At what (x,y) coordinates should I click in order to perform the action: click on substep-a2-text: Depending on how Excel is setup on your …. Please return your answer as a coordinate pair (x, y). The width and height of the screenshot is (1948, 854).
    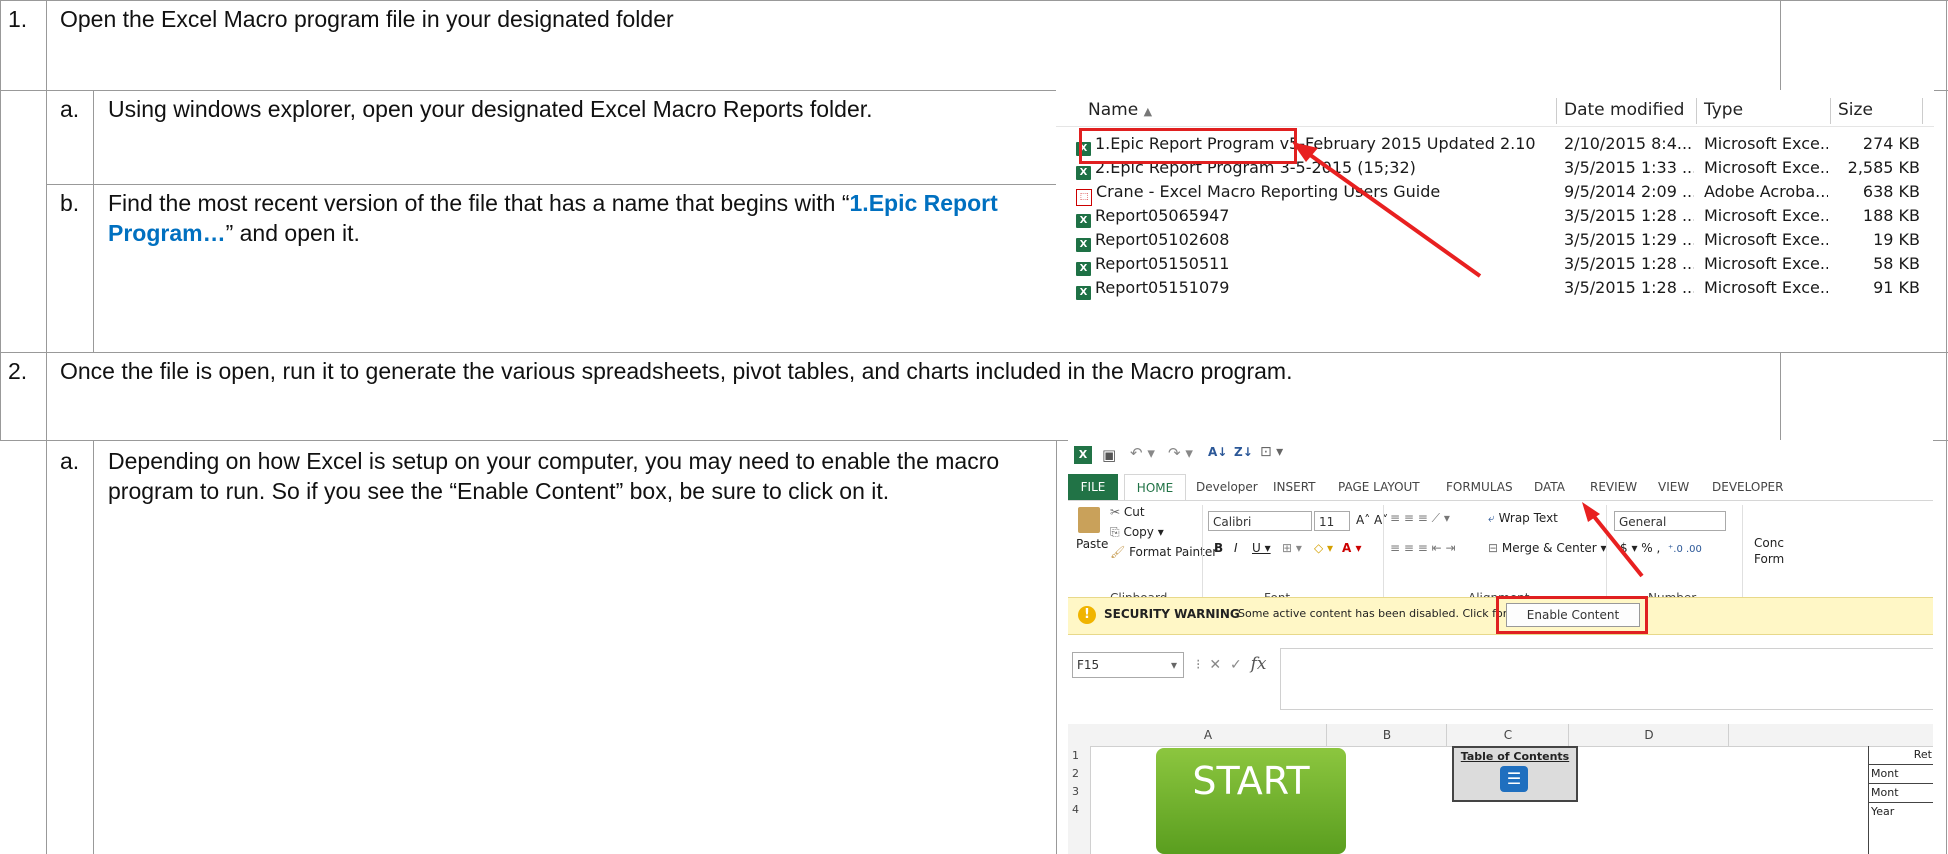
    Looking at the image, I should click on (554, 476).